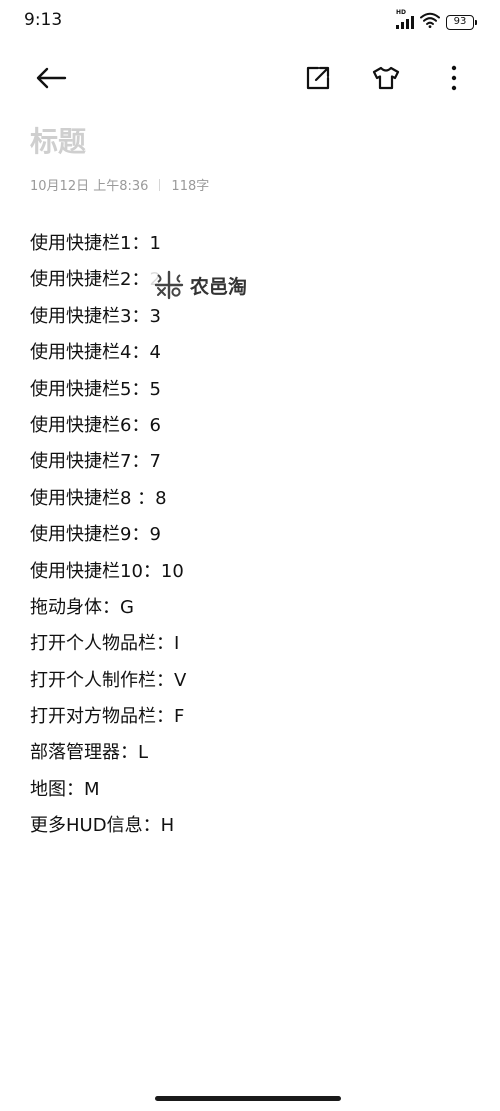 The height and width of the screenshot is (1111, 500). I want to click on note-toolbar, so click(250, 78).